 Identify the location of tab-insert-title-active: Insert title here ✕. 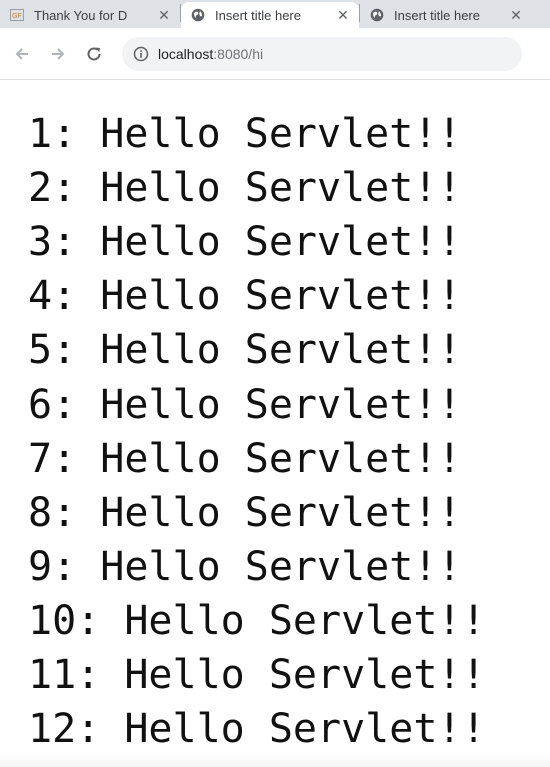
(270, 15).